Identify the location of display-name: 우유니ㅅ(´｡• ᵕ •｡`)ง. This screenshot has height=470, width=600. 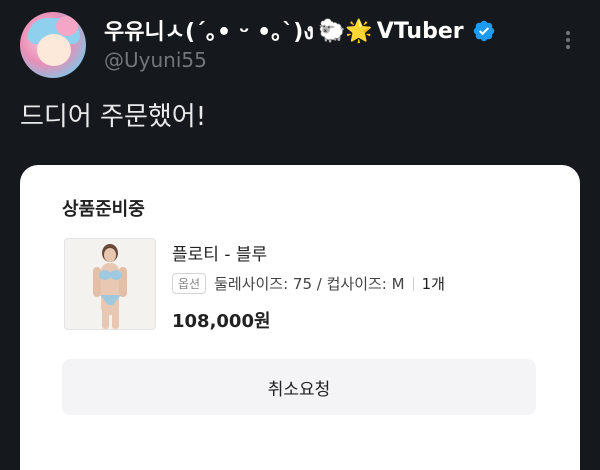
(209, 31).